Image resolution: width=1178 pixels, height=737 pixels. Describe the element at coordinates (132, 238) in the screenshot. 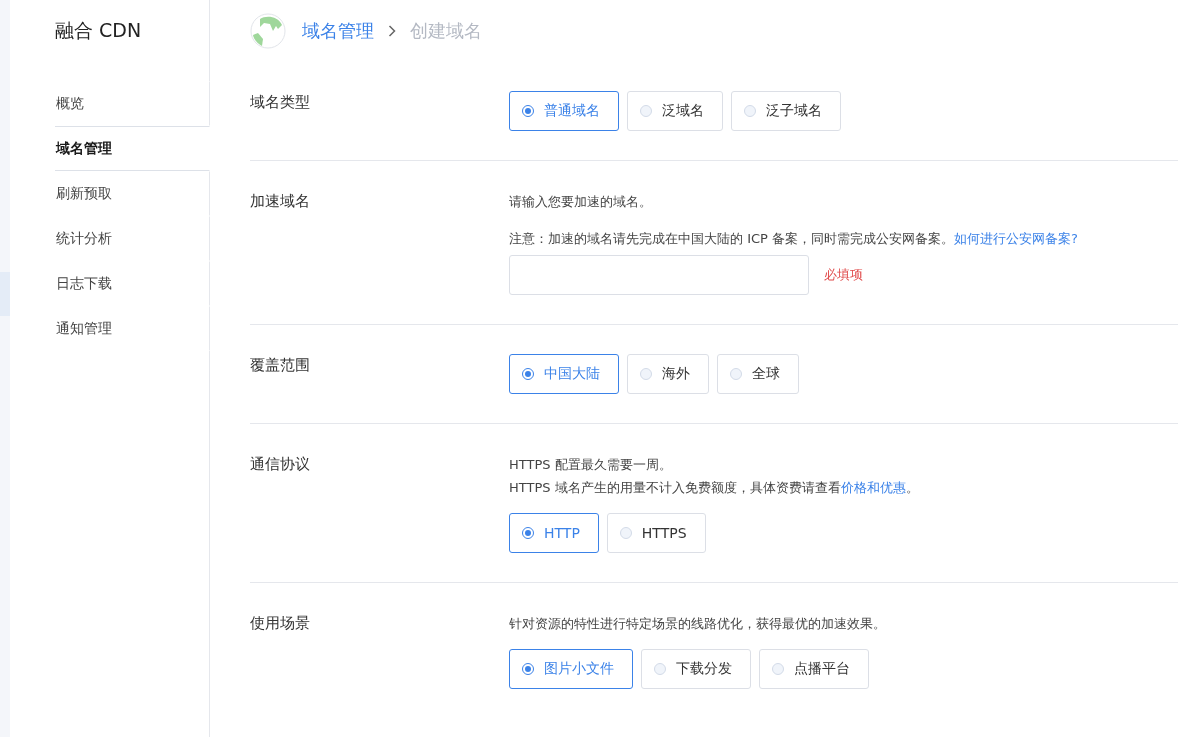

I see `nav-item: 统计分析` at that location.